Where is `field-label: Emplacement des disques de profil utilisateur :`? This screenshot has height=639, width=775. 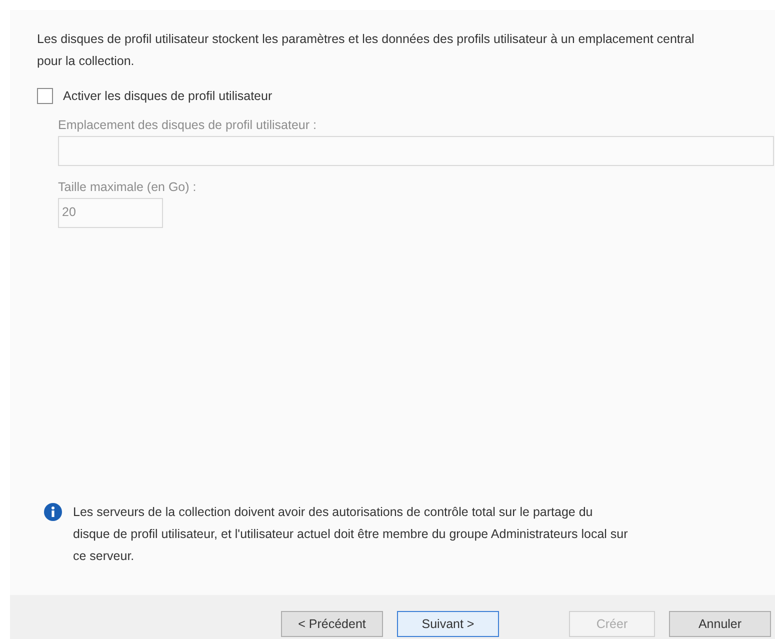 field-label: Emplacement des disques de profil utilisateur : is located at coordinates (188, 125).